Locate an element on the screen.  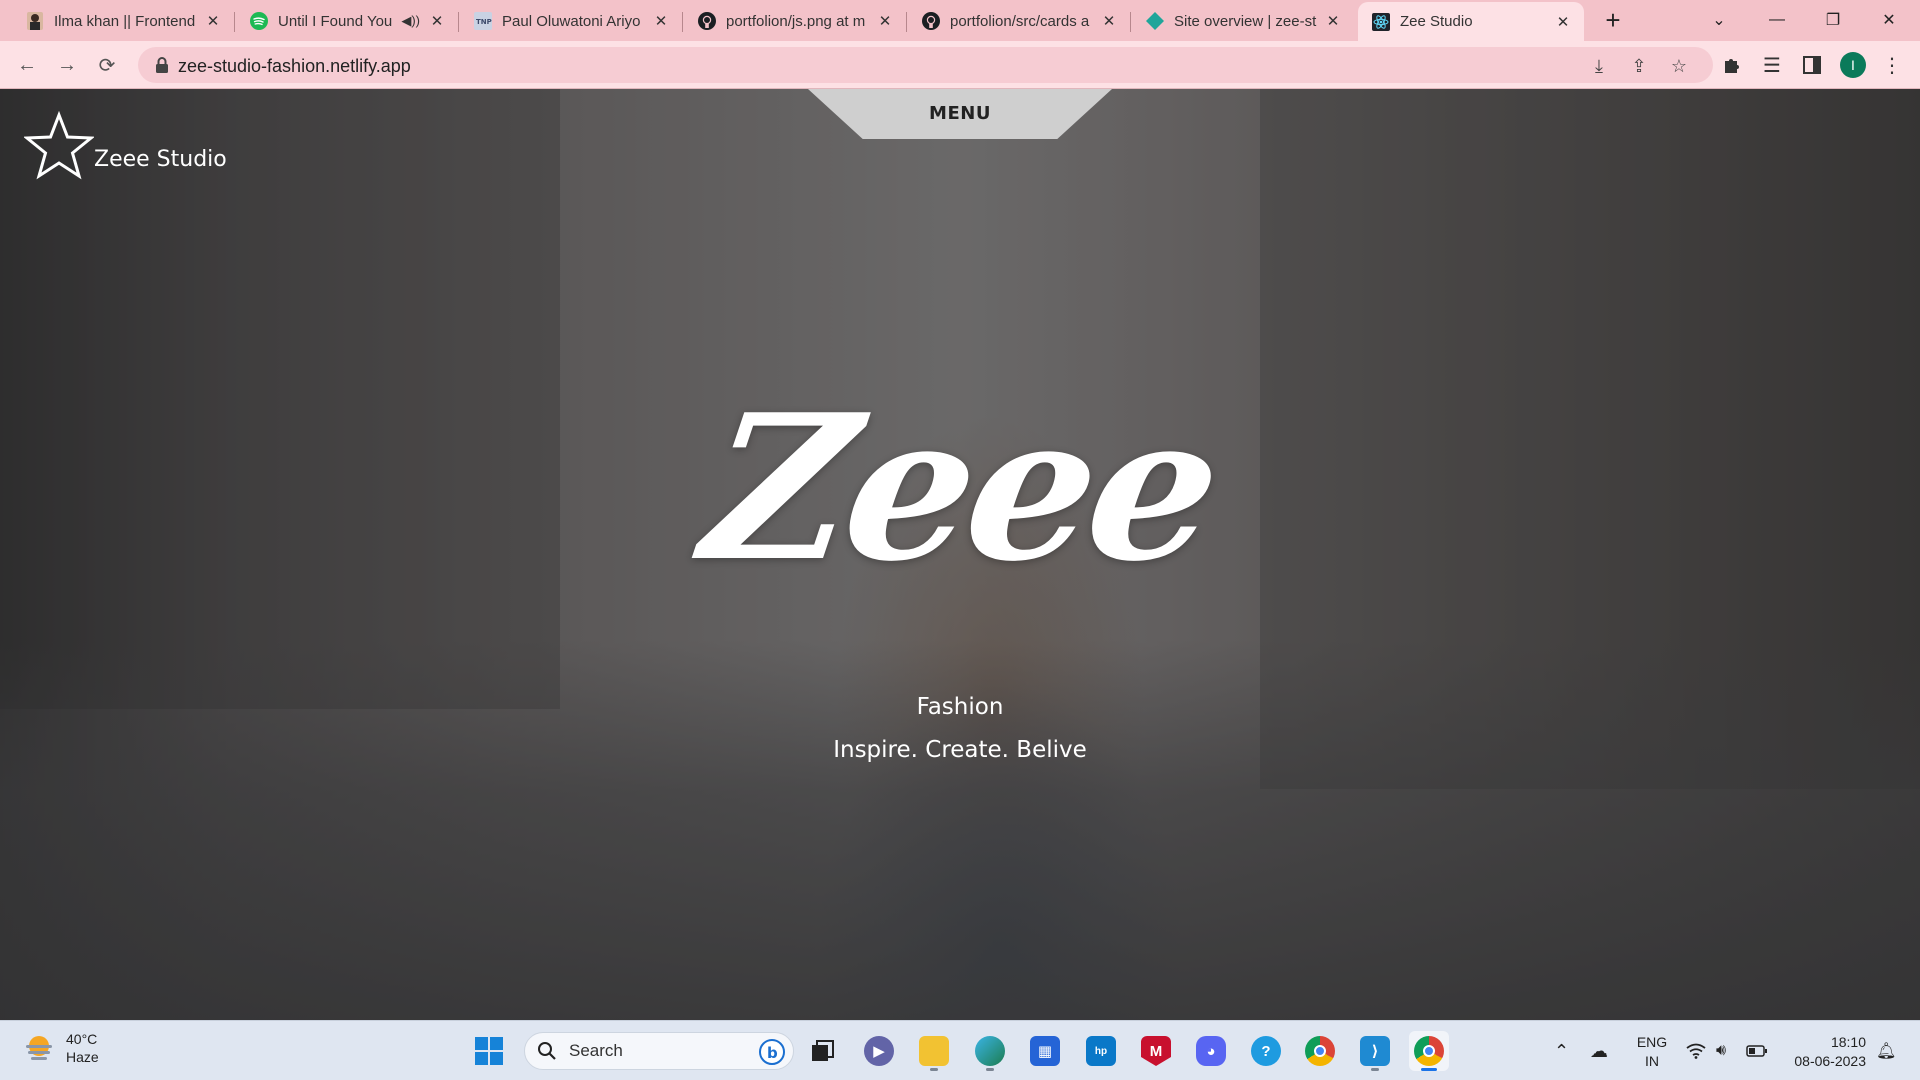
close-window-button: ✕ is located at coordinates (1889, 20).